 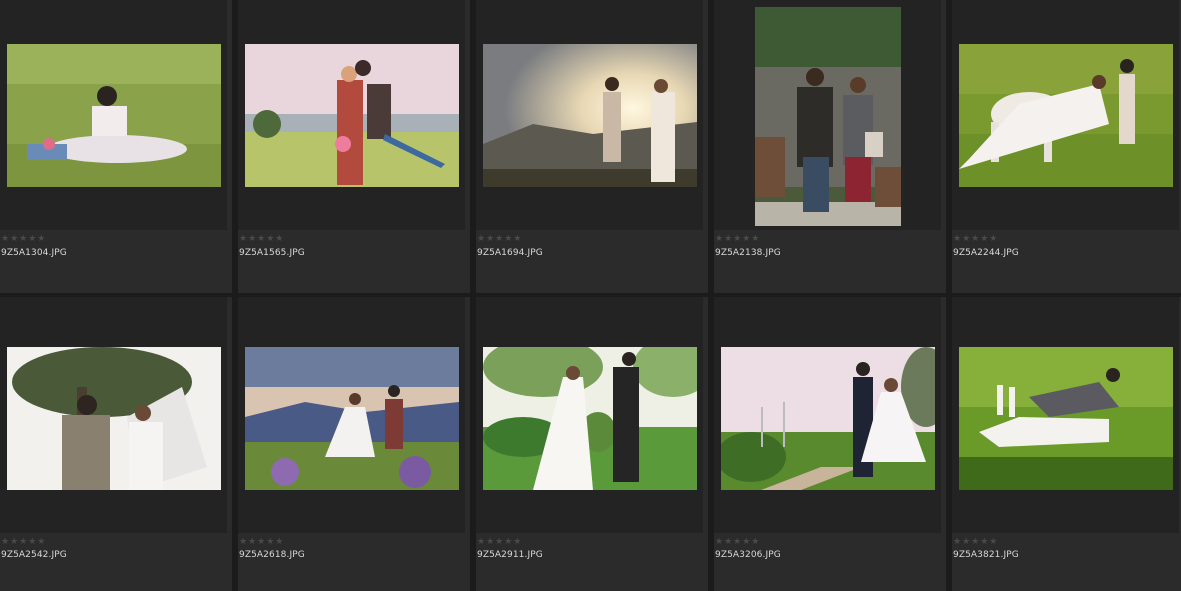 I want to click on photo-cell: ★★★★★ 9Z5A1304.JPG, so click(x=116, y=146).